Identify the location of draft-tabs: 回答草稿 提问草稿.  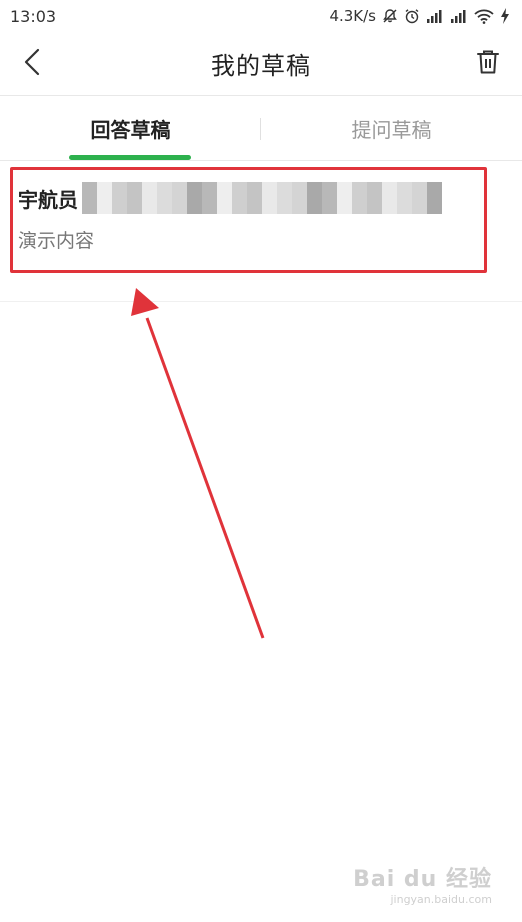
(261, 128).